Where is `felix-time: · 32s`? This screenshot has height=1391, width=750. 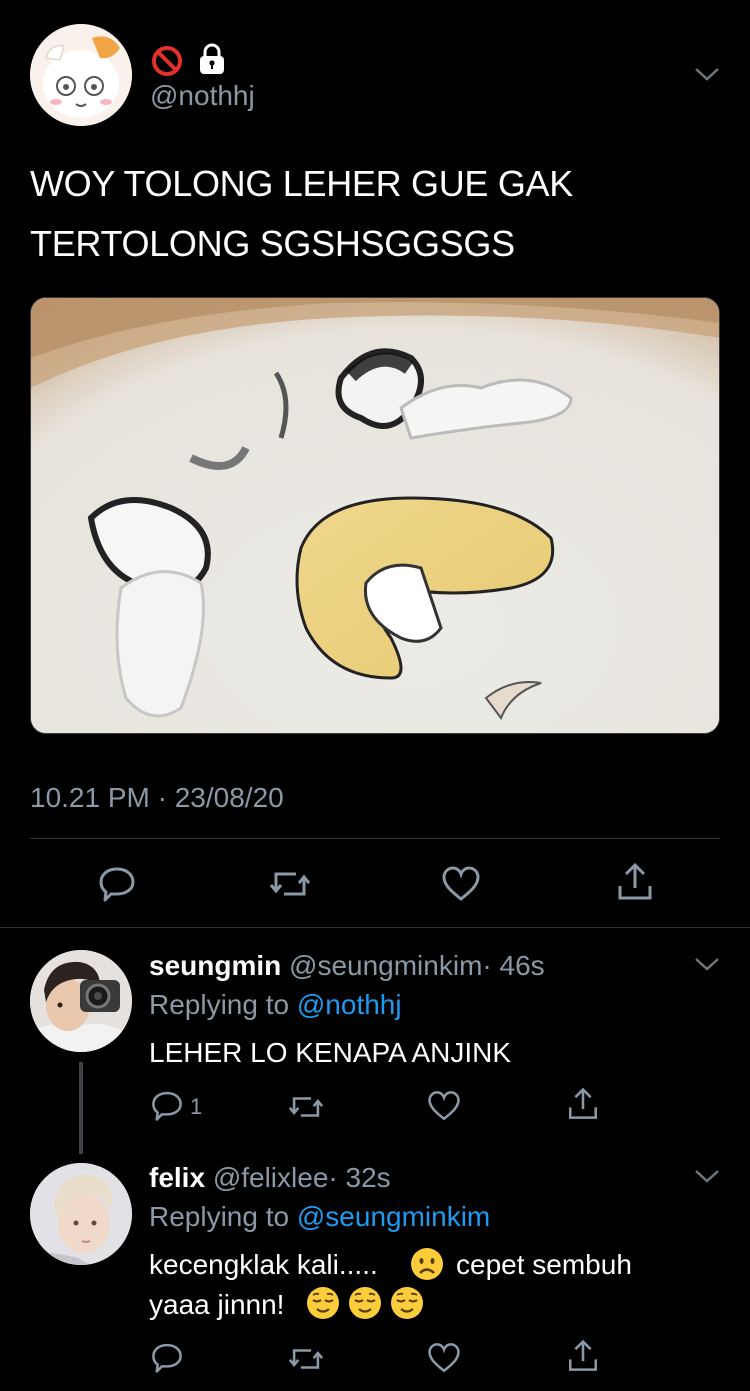 felix-time: · 32s is located at coordinates (359, 1177).